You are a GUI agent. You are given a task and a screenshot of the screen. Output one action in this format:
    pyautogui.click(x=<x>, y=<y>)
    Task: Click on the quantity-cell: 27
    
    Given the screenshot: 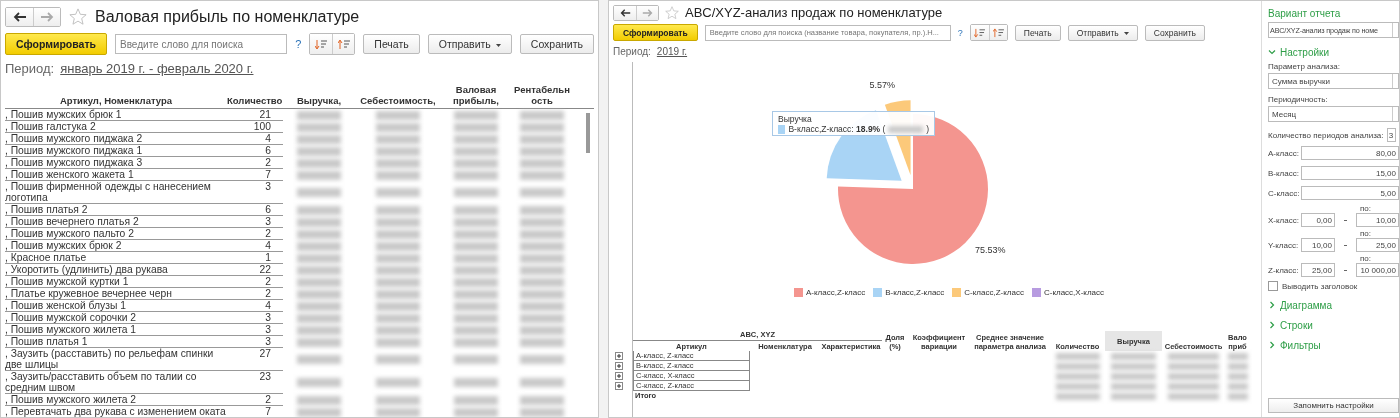 What is the action you would take?
    pyautogui.click(x=255, y=359)
    